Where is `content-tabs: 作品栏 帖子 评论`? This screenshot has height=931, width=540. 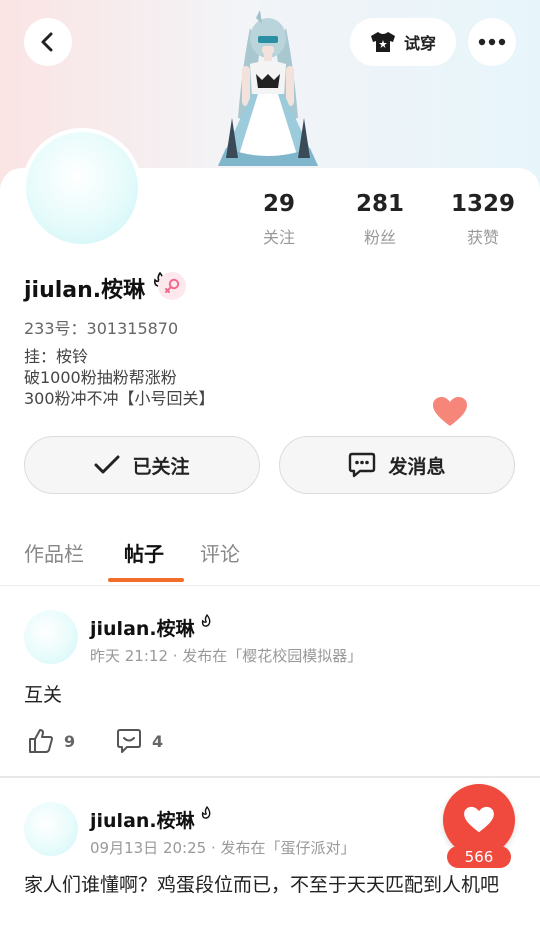 content-tabs: 作品栏 帖子 评论 is located at coordinates (270, 557).